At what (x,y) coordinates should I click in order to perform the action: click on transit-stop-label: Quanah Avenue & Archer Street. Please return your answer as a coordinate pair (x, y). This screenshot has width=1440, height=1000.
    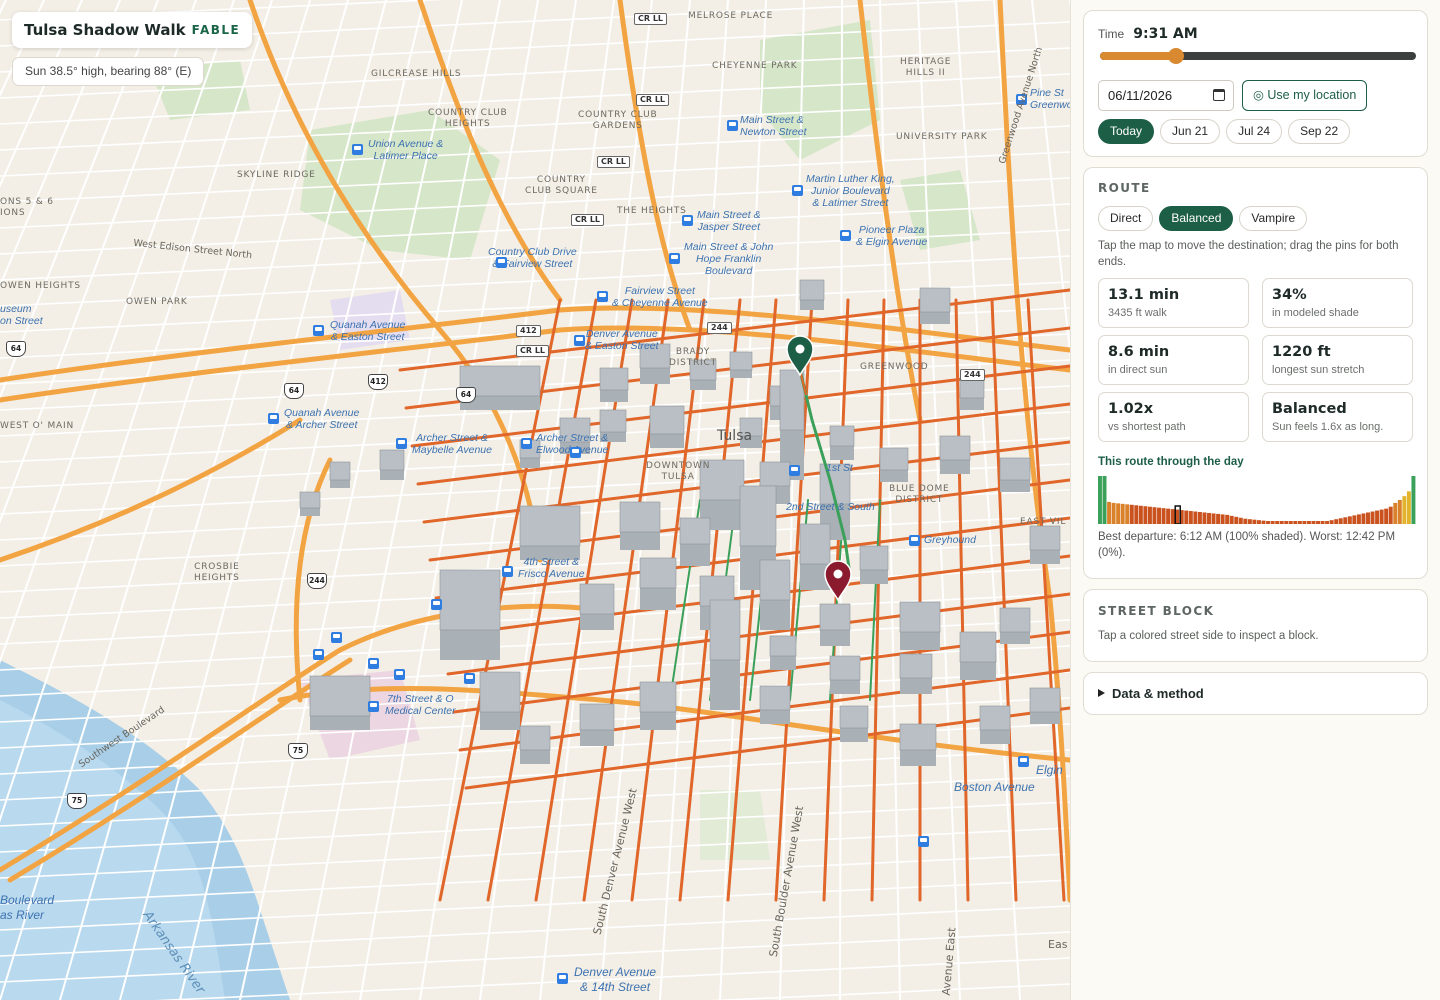
    Looking at the image, I should click on (321, 419).